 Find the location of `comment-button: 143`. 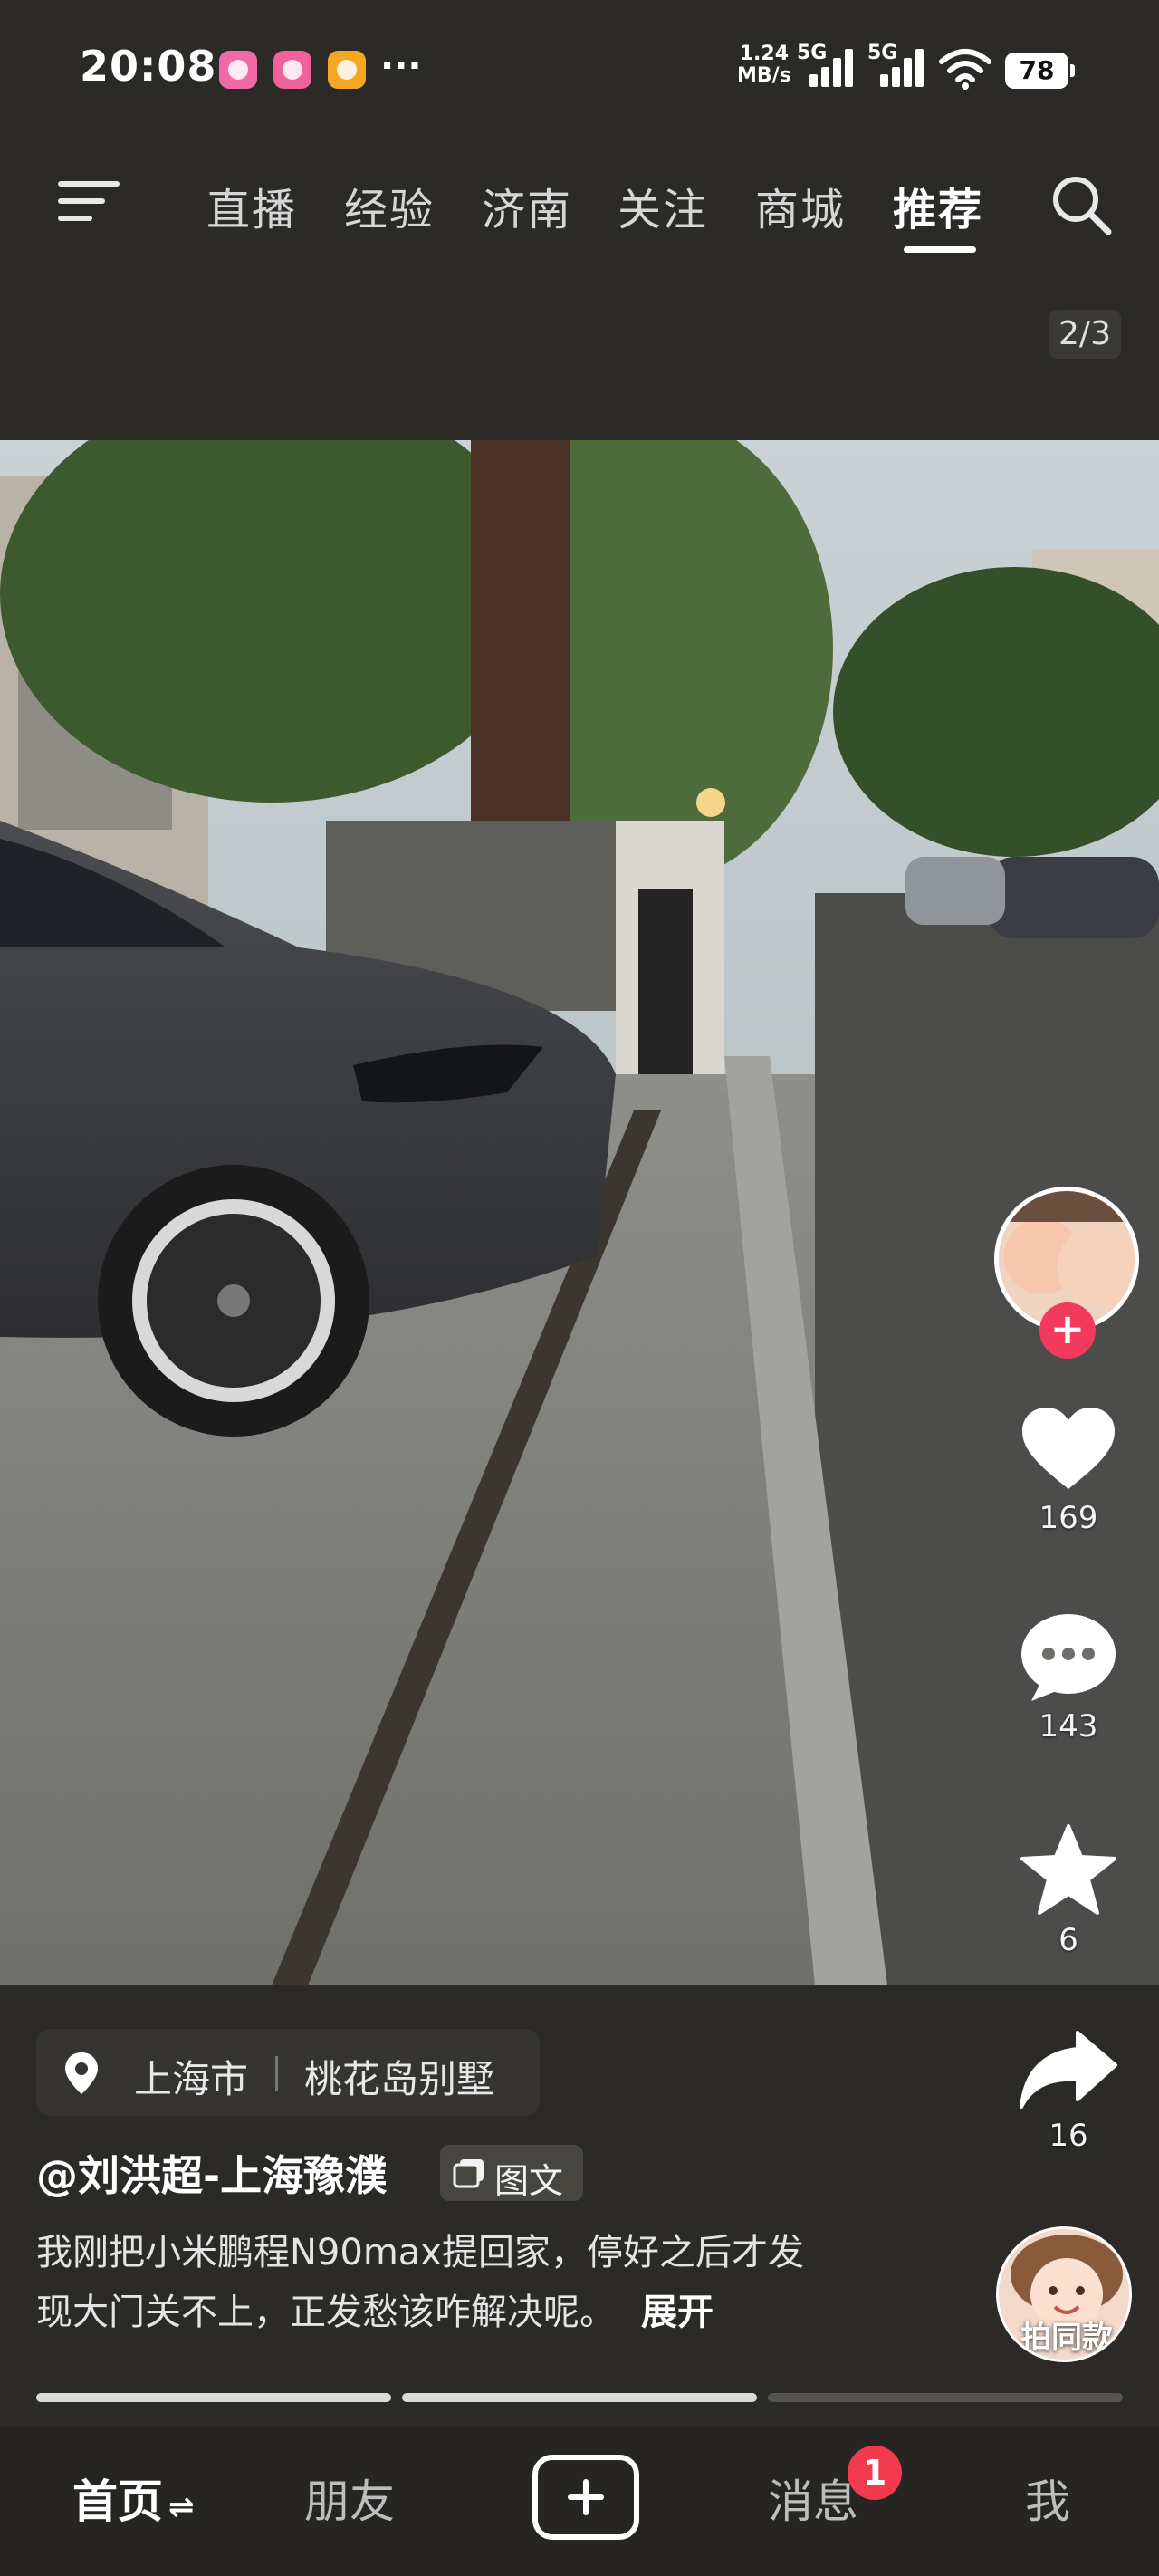

comment-button: 143 is located at coordinates (1068, 1678).